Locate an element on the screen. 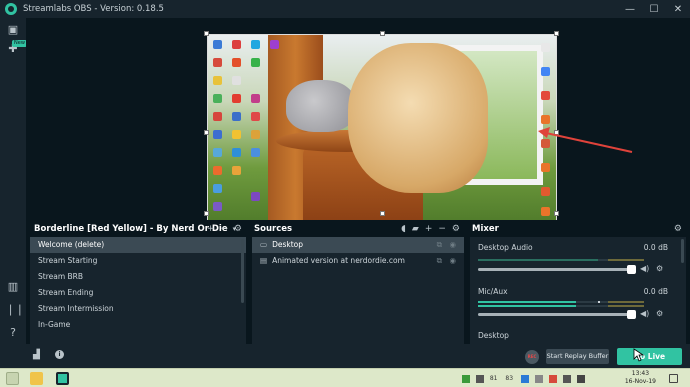  tray-number: 81 is located at coordinates (493, 378).